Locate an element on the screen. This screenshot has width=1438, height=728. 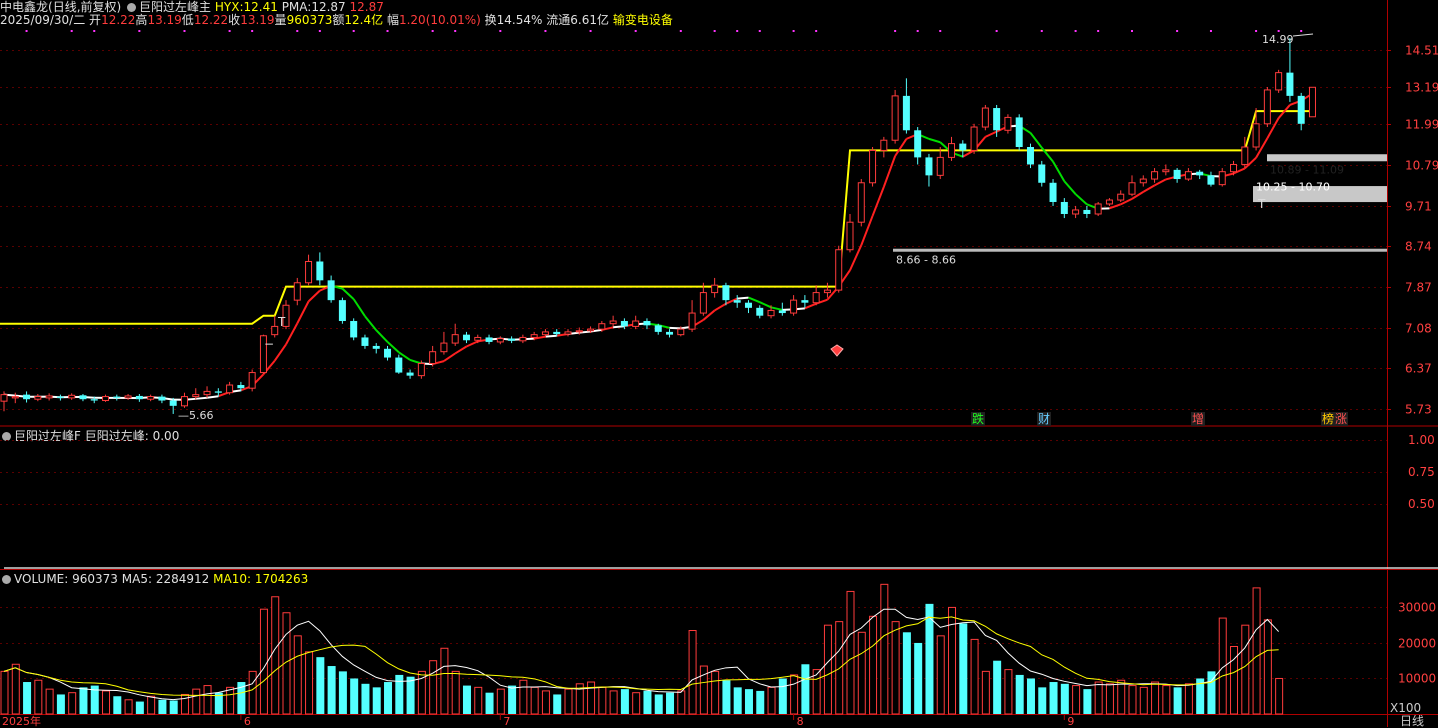
marker-text: T is located at coordinates (1261, 204).